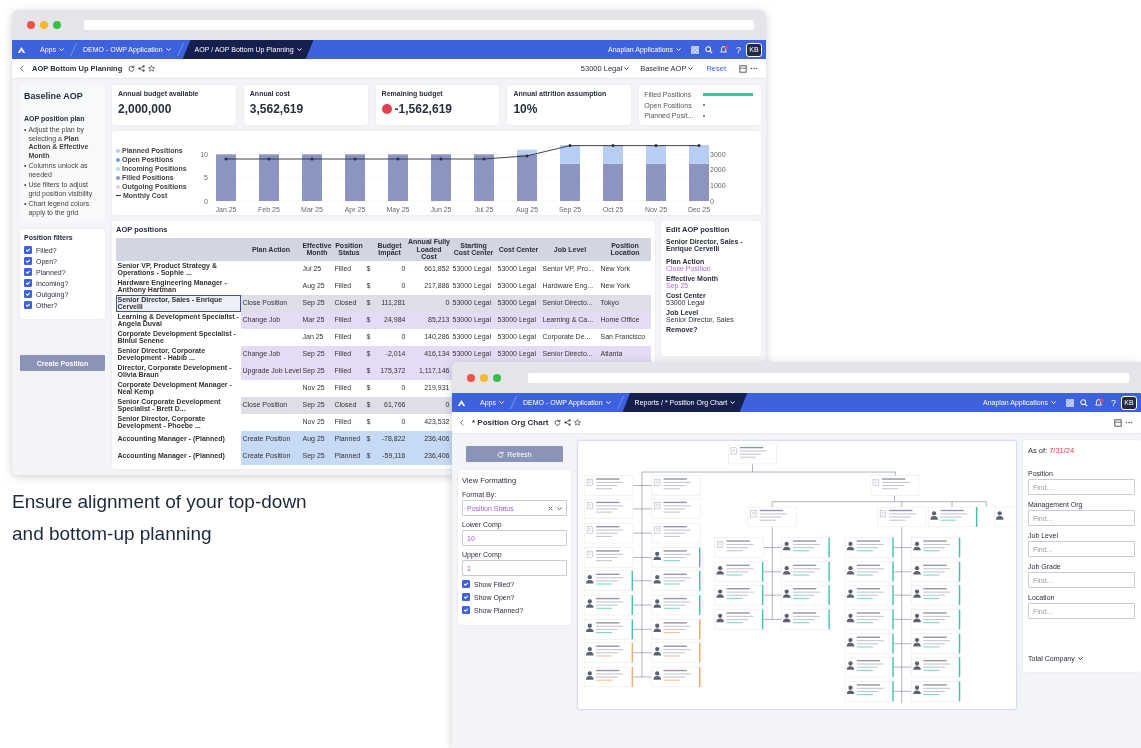  What do you see at coordinates (550, 508) in the screenshot?
I see `clear-icon` at bounding box center [550, 508].